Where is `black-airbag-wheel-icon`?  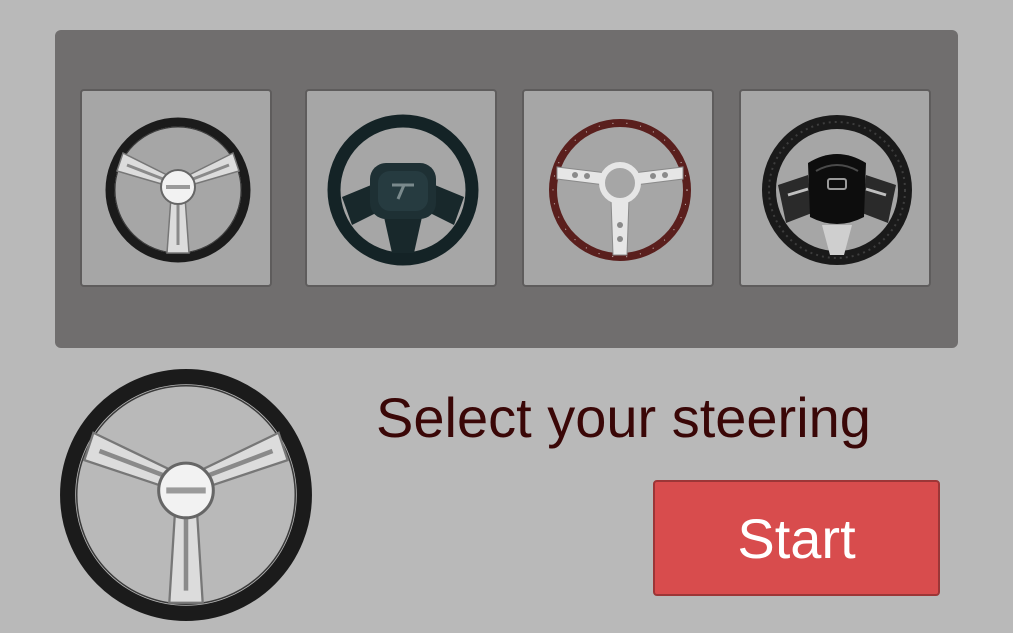 black-airbag-wheel-icon is located at coordinates (403, 190).